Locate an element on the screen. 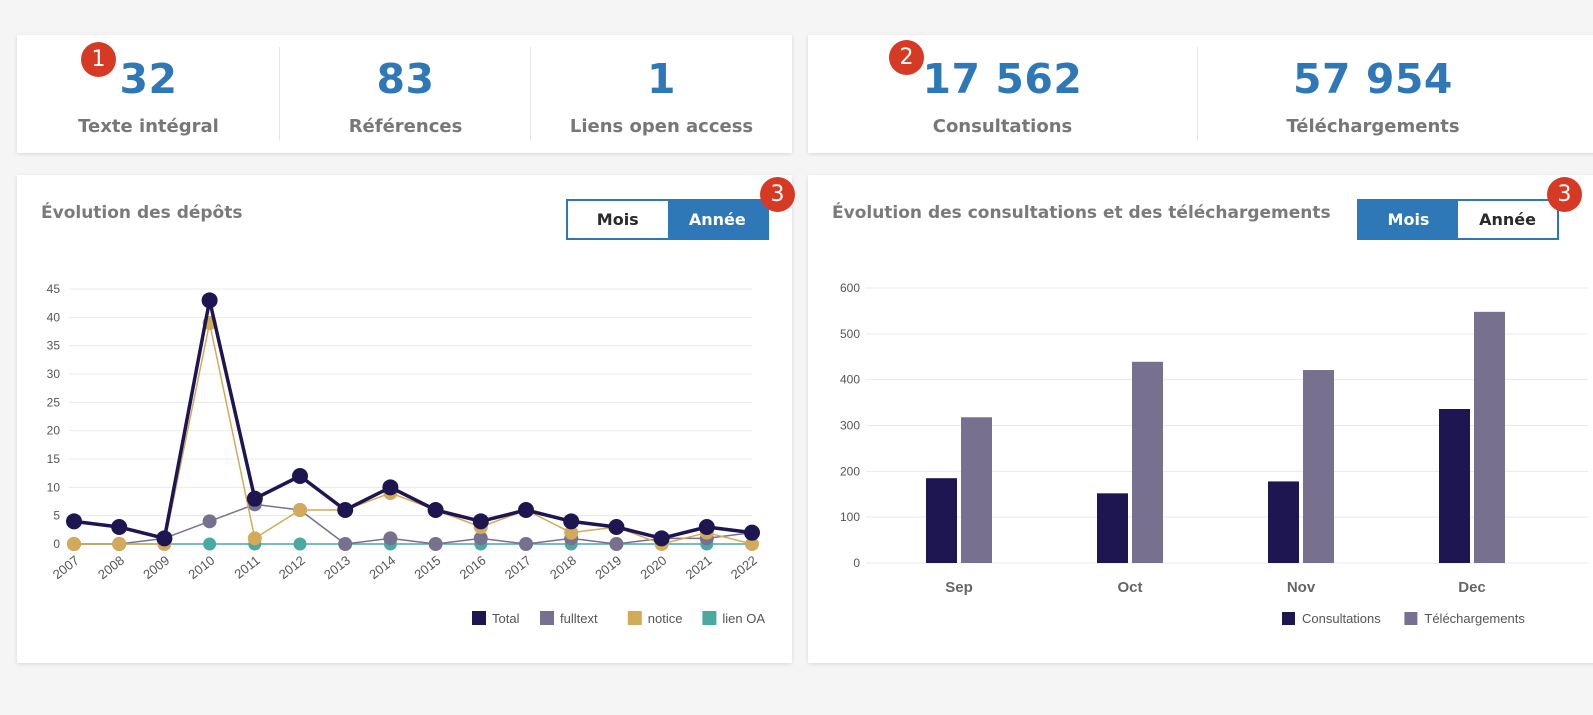 The image size is (1593, 715). x-tick-label: 2020 is located at coordinates (653, 568).